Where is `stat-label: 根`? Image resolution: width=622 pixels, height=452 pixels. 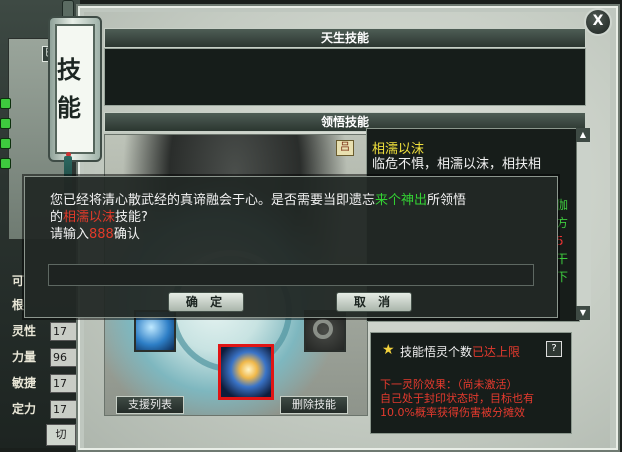
stat-label: 根 is located at coordinates (18, 305).